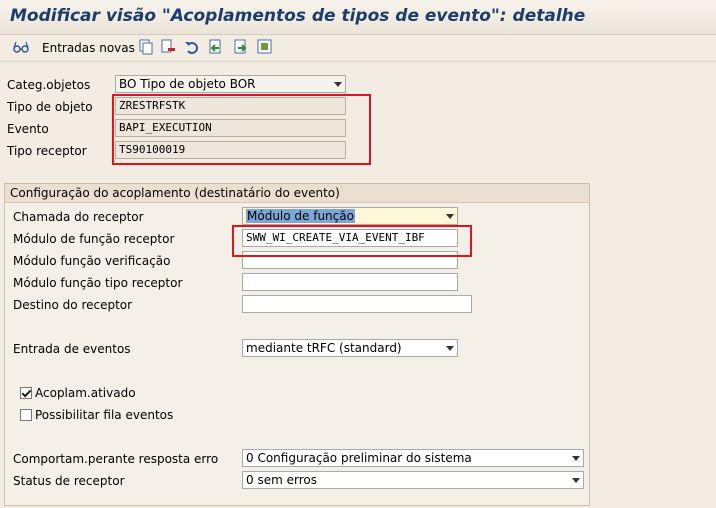 The height and width of the screenshot is (508, 716). What do you see at coordinates (352, 241) in the screenshot?
I see `highlight-box-receiver-fm` at bounding box center [352, 241].